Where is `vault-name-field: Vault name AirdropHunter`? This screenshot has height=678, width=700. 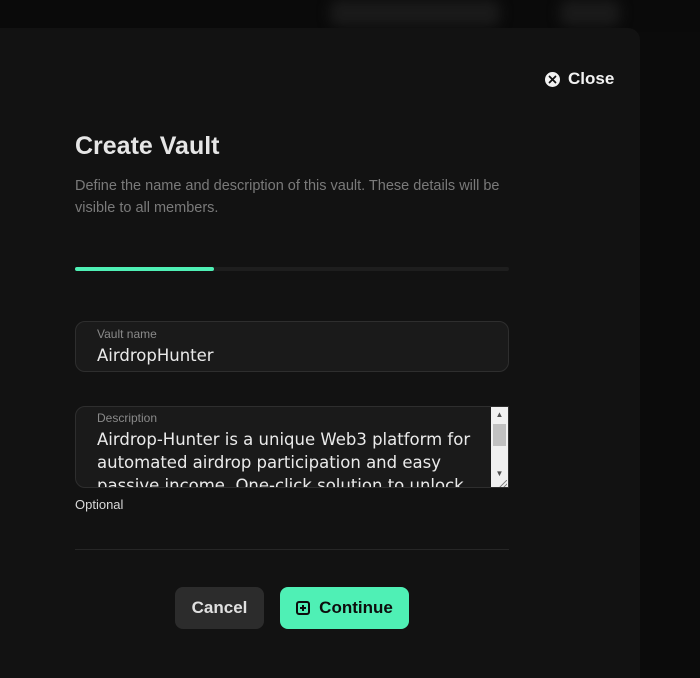 vault-name-field: Vault name AirdropHunter is located at coordinates (292, 346).